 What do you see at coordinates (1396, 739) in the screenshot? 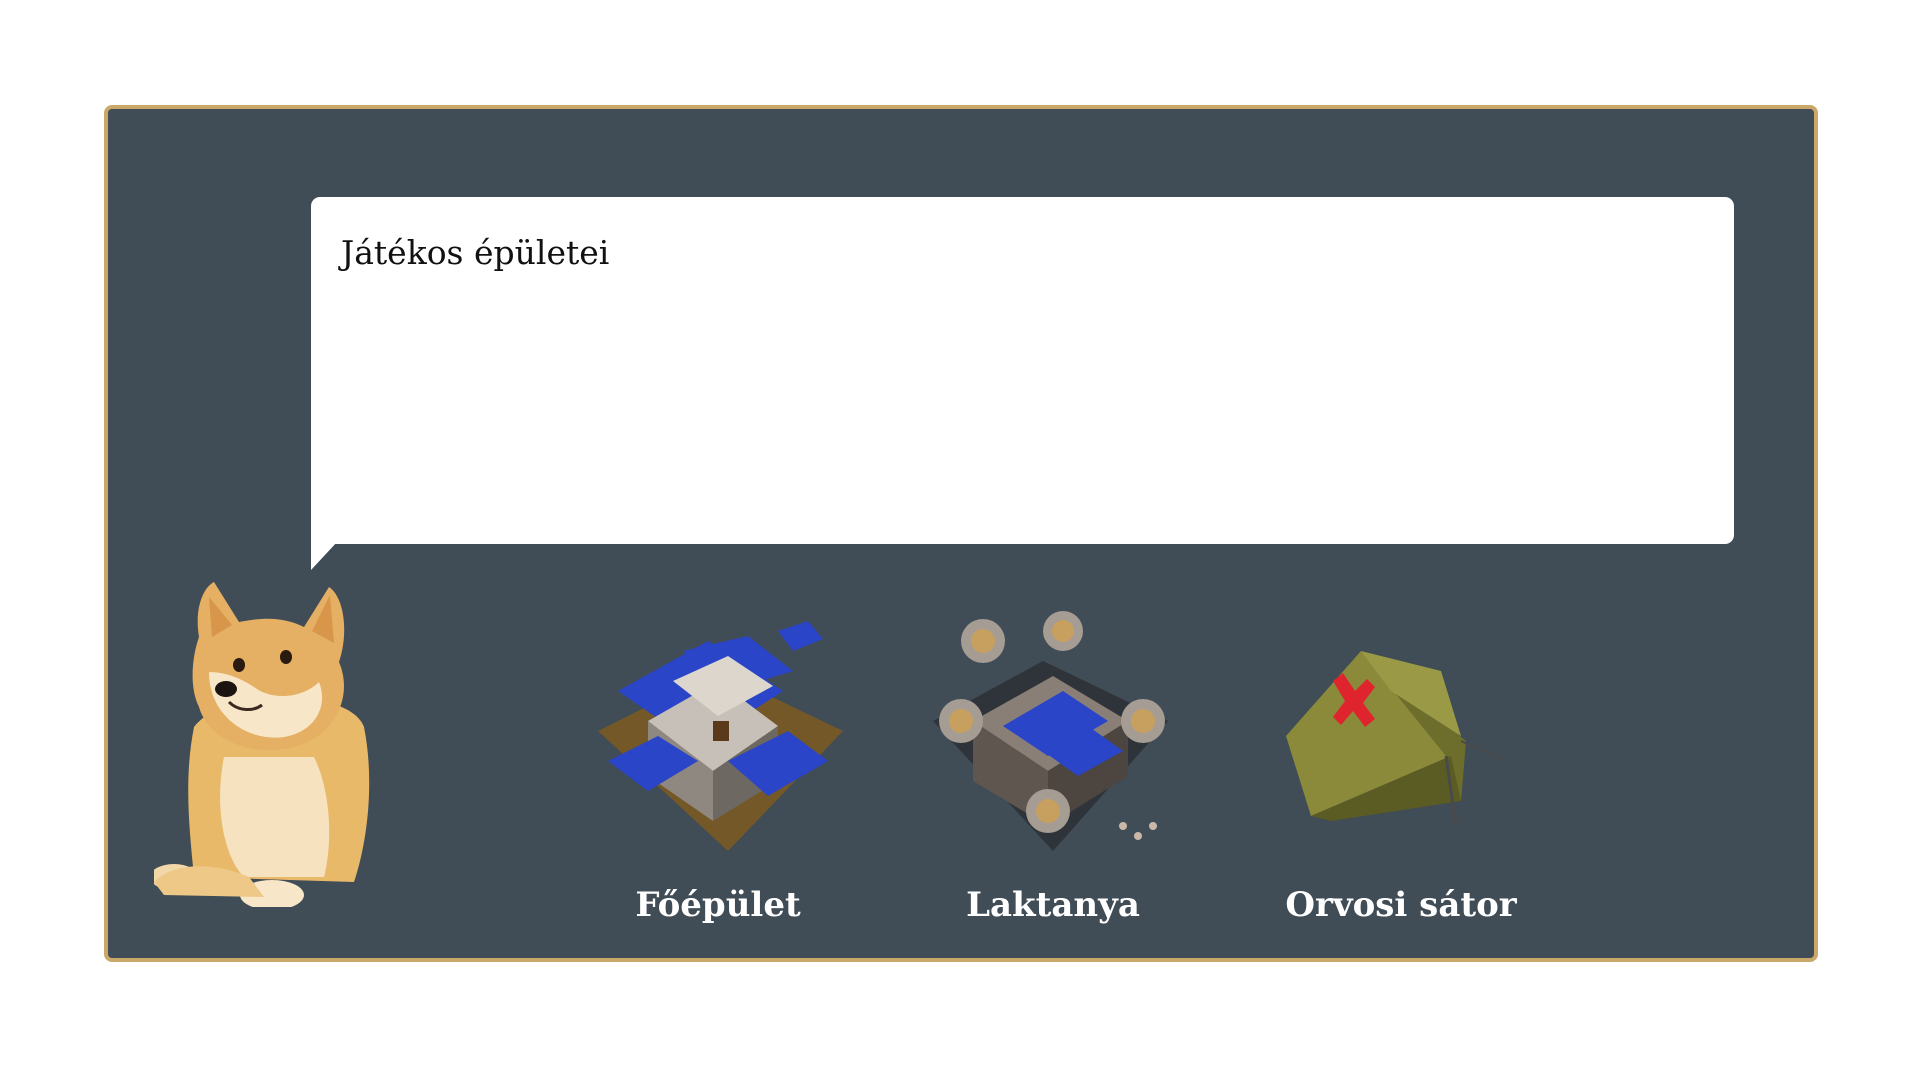
I see `medical-tent-icon` at bounding box center [1396, 739].